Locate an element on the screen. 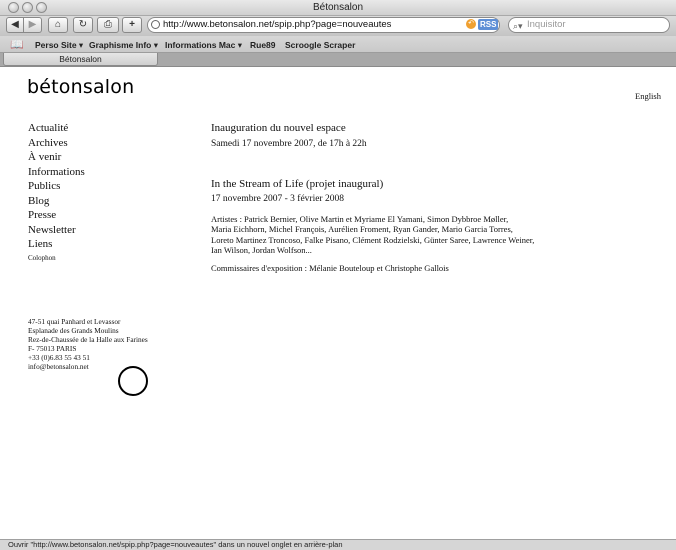  home-icon: ⌂ is located at coordinates (58, 24).